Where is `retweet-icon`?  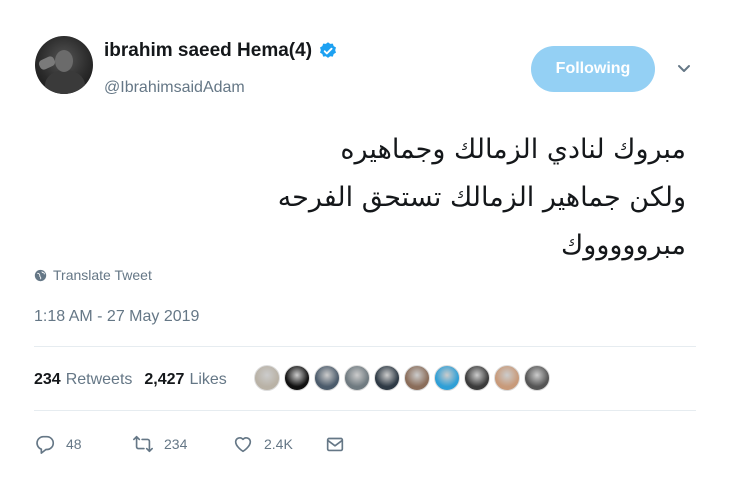
retweet-icon is located at coordinates (143, 444).